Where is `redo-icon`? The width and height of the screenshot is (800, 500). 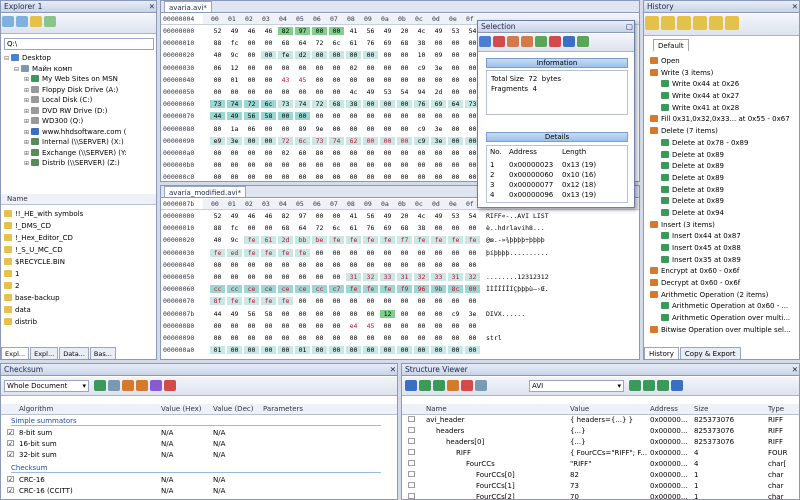
redo-icon is located at coordinates (668, 23).